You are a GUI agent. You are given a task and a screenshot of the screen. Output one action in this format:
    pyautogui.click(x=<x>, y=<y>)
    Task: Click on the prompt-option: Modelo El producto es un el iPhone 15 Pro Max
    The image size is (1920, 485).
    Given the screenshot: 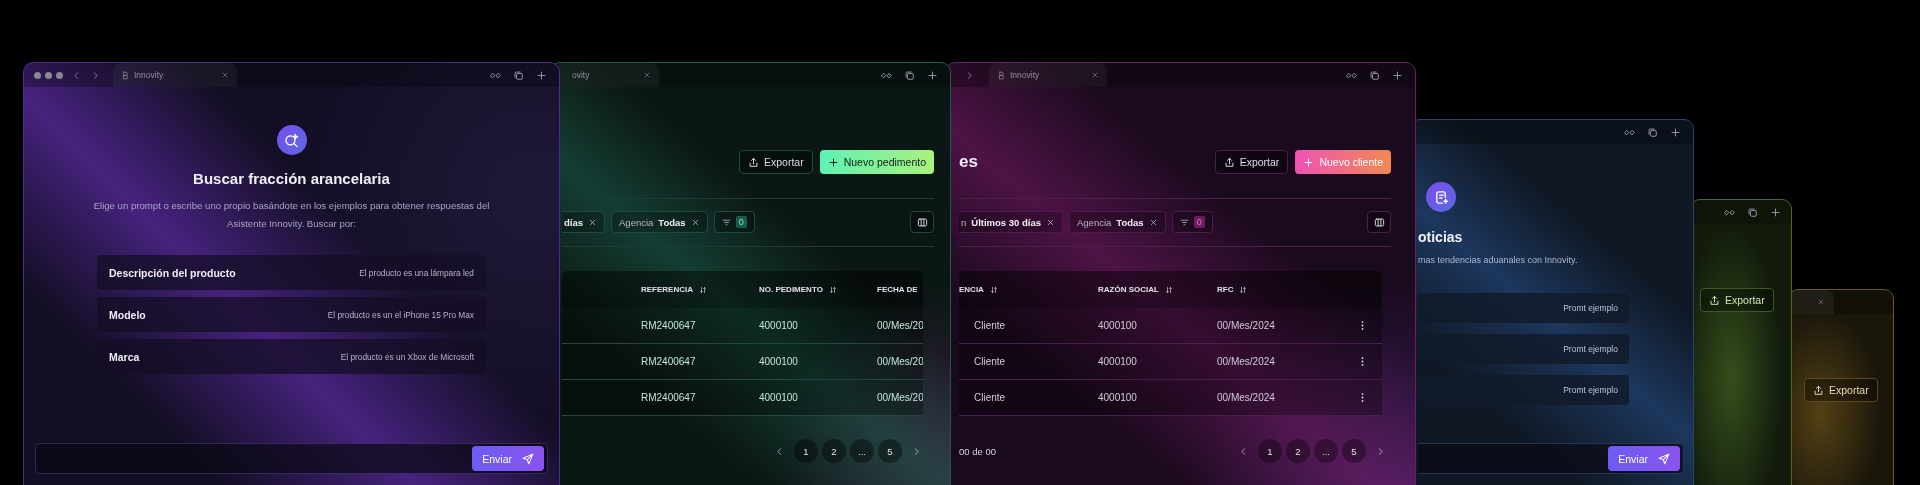 What is the action you would take?
    pyautogui.click(x=291, y=314)
    